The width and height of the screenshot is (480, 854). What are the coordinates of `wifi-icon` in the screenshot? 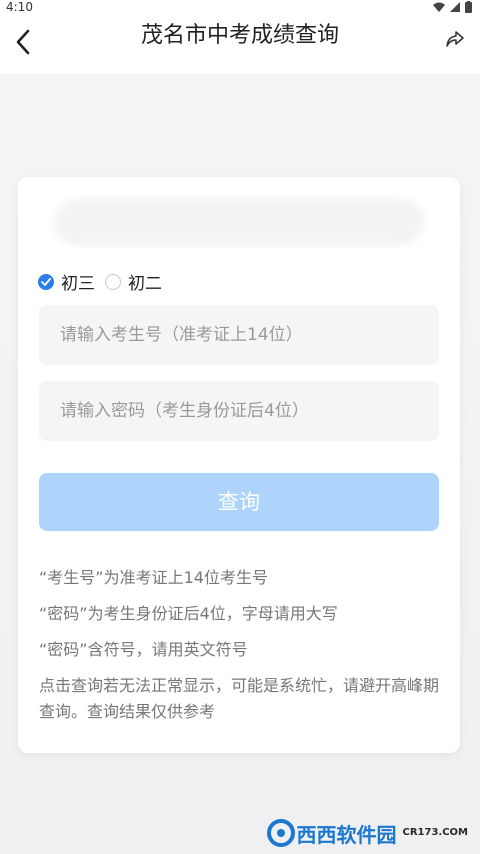 It's located at (439, 7).